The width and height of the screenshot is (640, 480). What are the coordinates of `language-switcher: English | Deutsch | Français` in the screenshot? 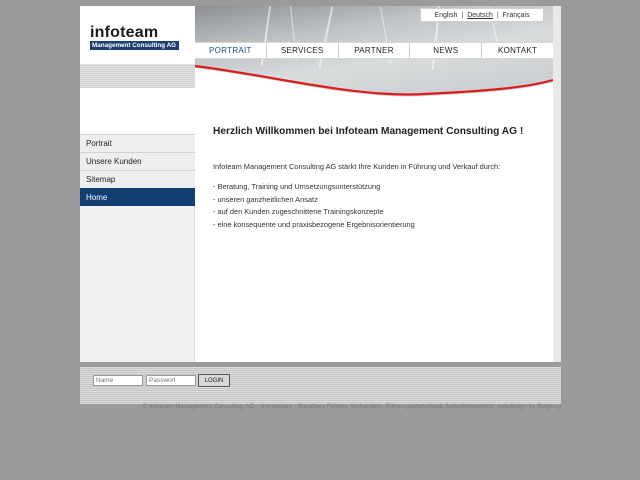 It's located at (482, 15).